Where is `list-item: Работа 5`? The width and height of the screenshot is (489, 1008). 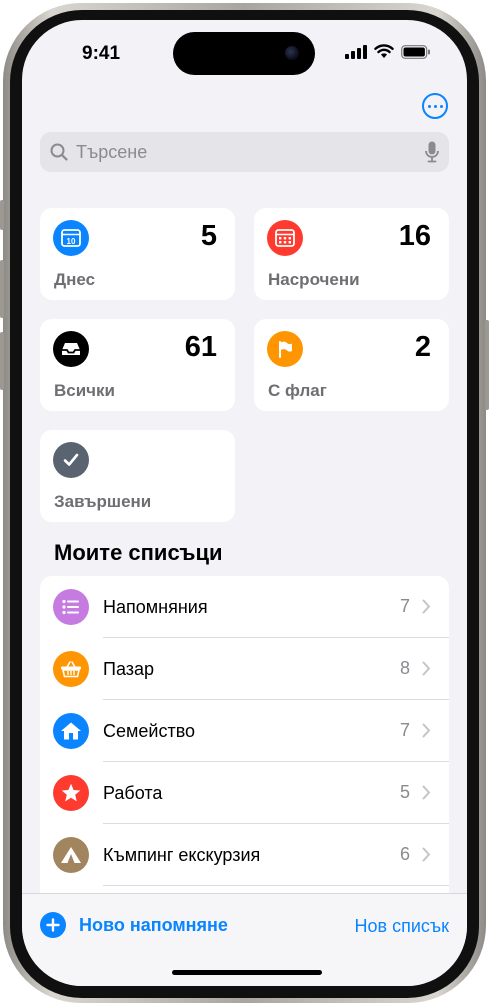
list-item: Работа 5 is located at coordinates (244, 793).